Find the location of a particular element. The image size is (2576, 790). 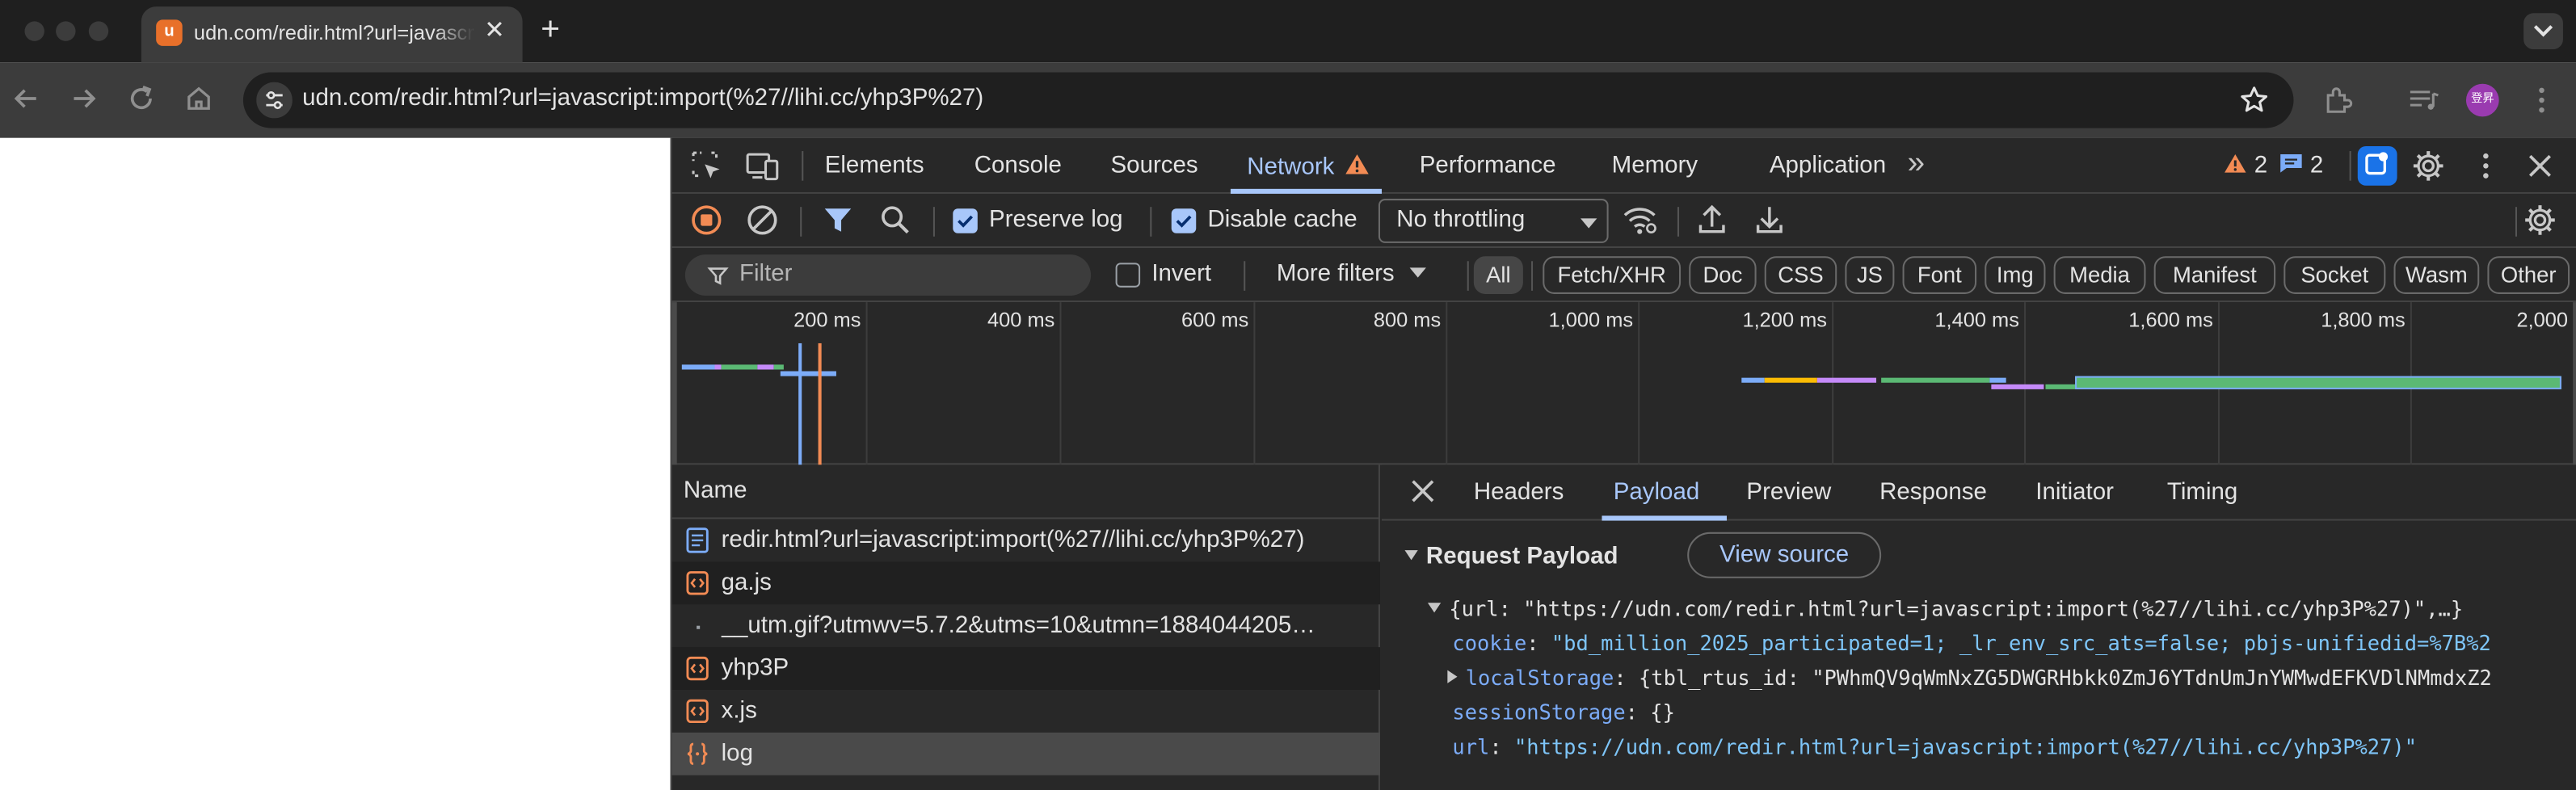

window-zoom-dot is located at coordinates (98, 31).